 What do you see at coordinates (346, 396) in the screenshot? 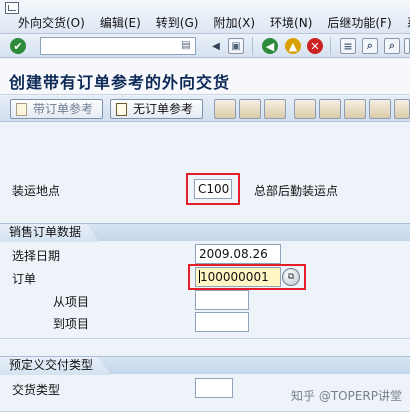
I see `watermark: 知乎 @TOPERP讲堂` at bounding box center [346, 396].